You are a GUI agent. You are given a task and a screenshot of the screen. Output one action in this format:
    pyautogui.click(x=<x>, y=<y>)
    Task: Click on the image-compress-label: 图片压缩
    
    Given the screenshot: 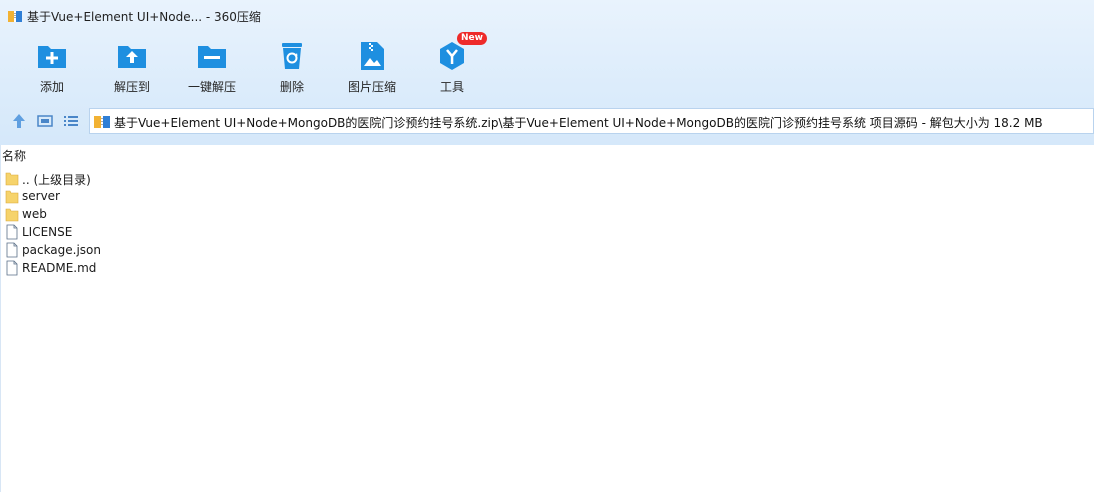 What is the action you would take?
    pyautogui.click(x=371, y=87)
    